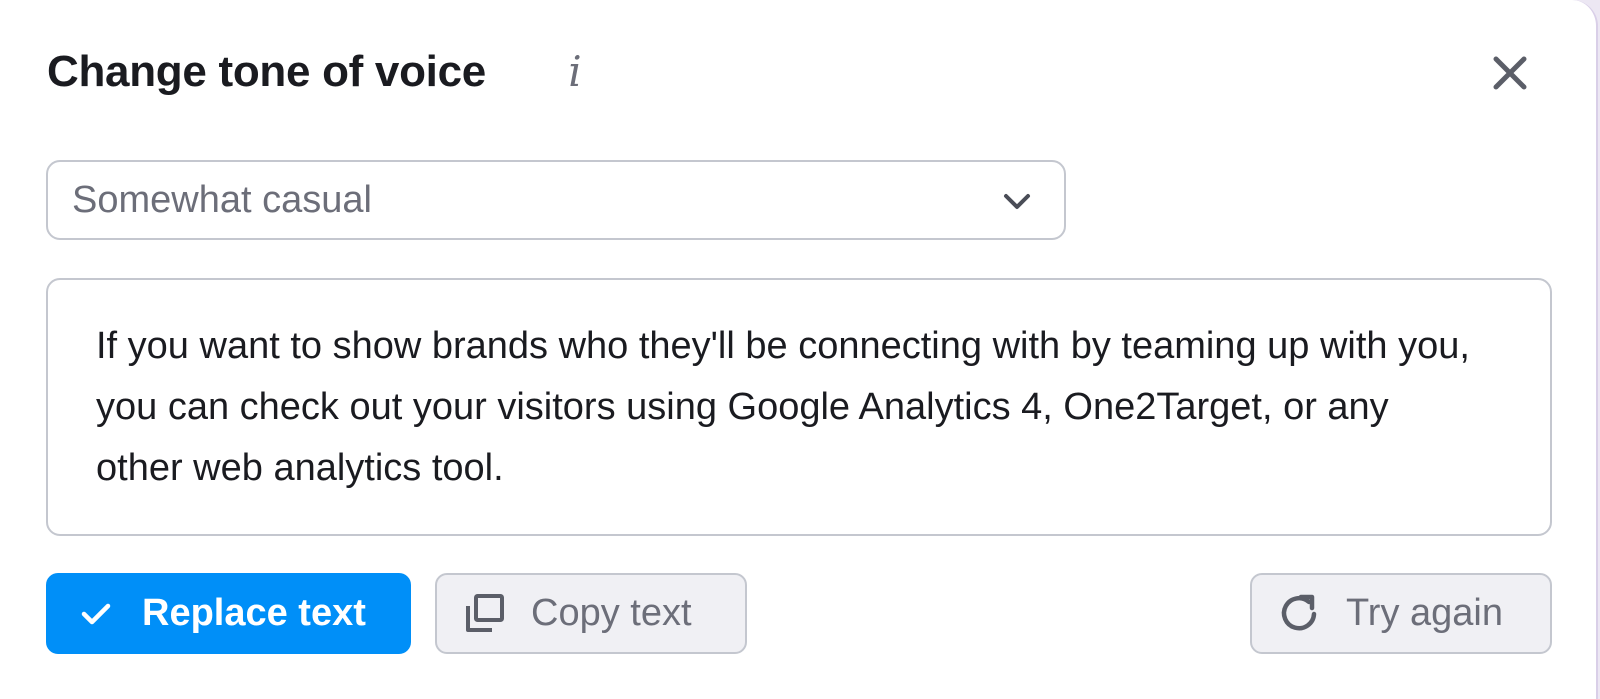 The image size is (1600, 699). I want to click on replace-text-label: Replace text, so click(254, 613).